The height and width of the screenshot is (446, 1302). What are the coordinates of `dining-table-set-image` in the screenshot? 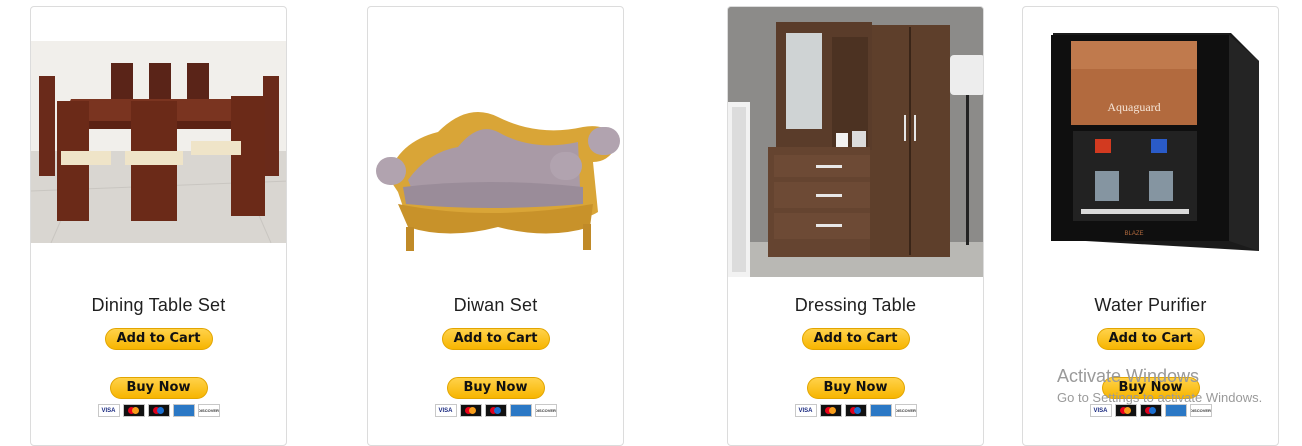 It's located at (158, 142).